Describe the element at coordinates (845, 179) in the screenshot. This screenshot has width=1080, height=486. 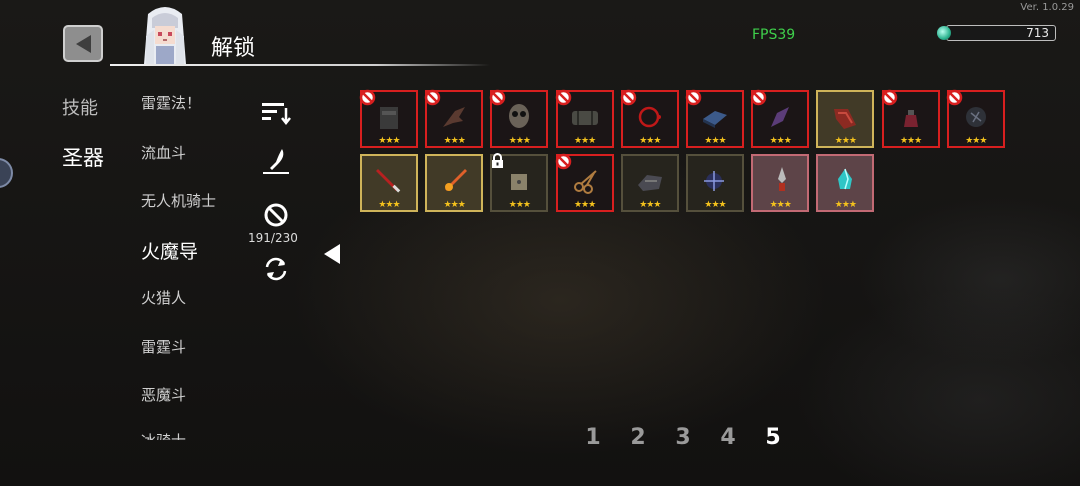
I see `cyan-crystal-icon` at that location.